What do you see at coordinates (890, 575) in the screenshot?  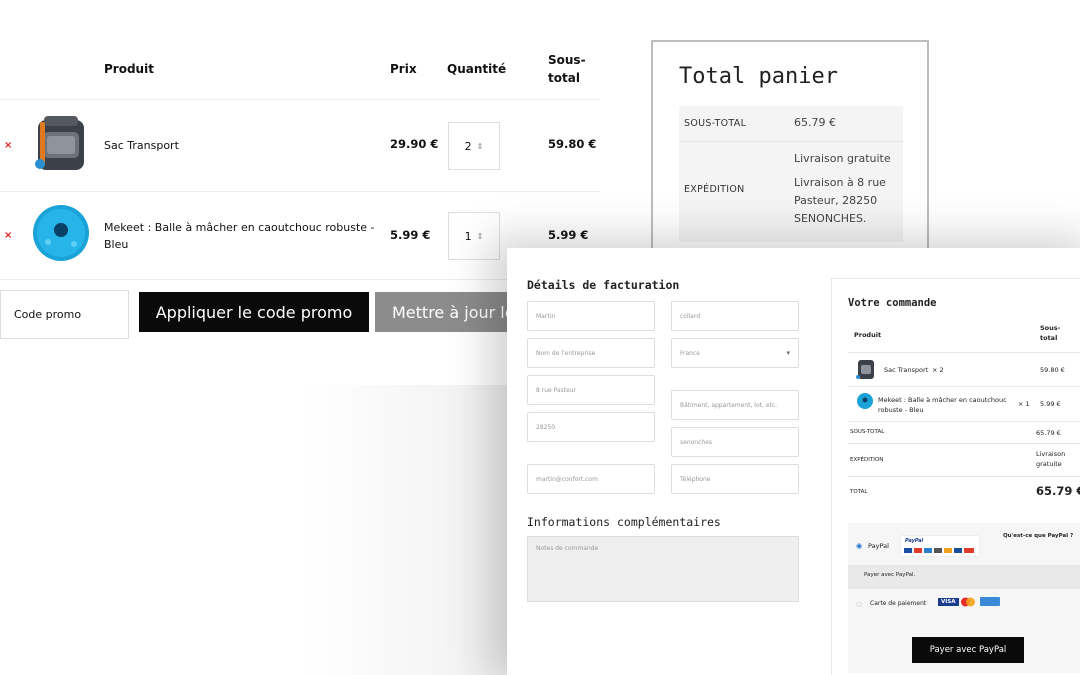 I see `paypal-description: Payer avec PayPal.` at bounding box center [890, 575].